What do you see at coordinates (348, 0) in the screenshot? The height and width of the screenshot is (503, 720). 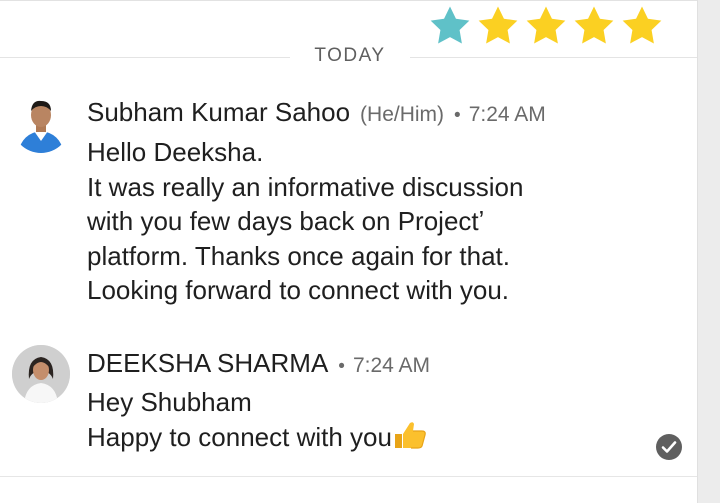 I see `top-divider` at bounding box center [348, 0].